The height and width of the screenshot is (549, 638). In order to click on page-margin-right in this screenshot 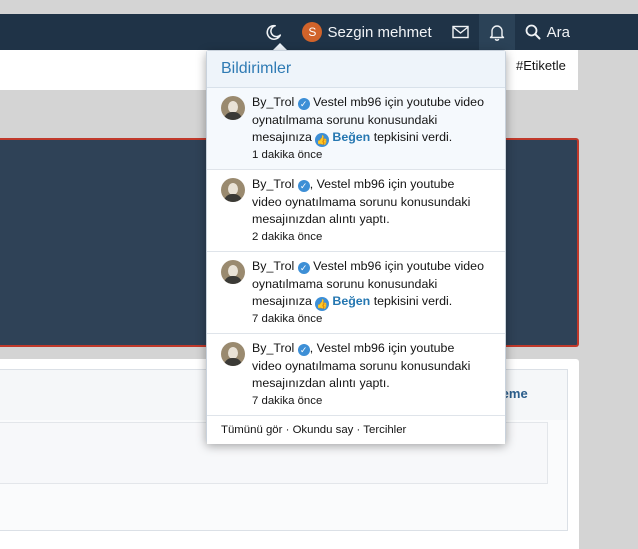, I will do `click(608, 299)`.